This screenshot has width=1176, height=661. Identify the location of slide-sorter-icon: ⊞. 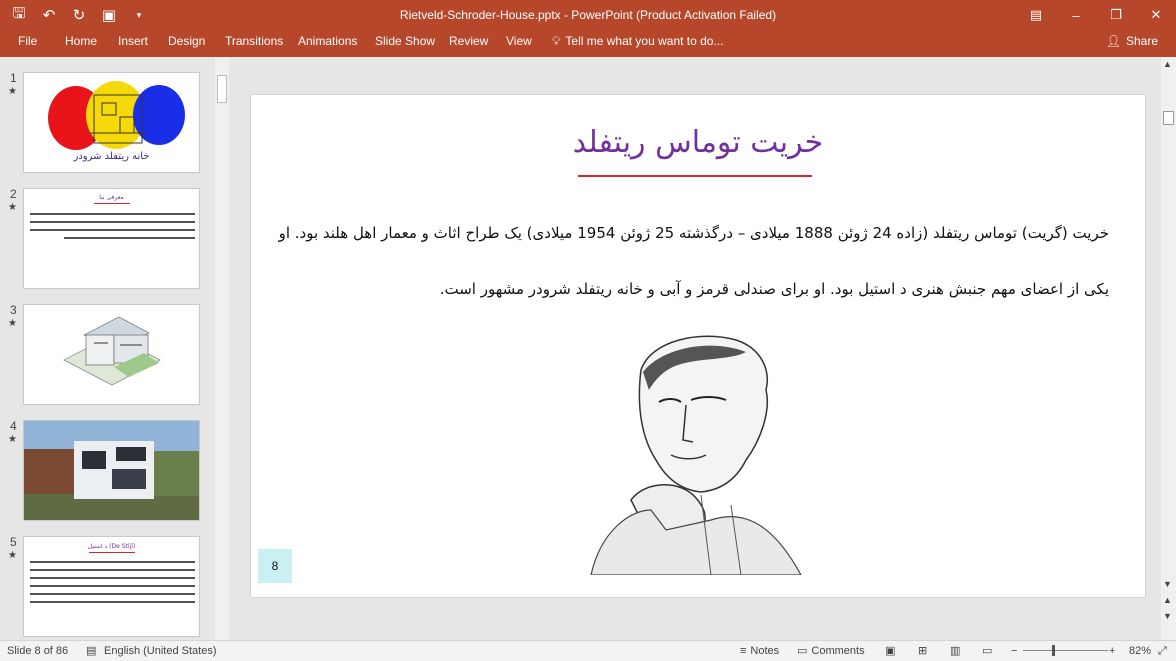
(922, 651).